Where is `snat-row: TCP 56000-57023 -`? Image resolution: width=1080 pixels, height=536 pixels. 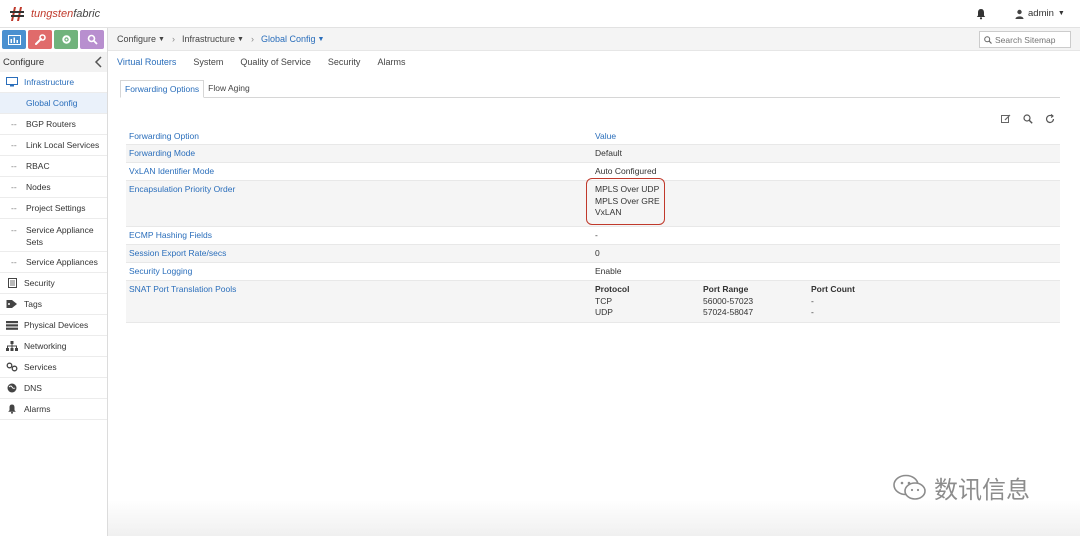
snat-row: TCP 56000-57023 - is located at coordinates (826, 302).